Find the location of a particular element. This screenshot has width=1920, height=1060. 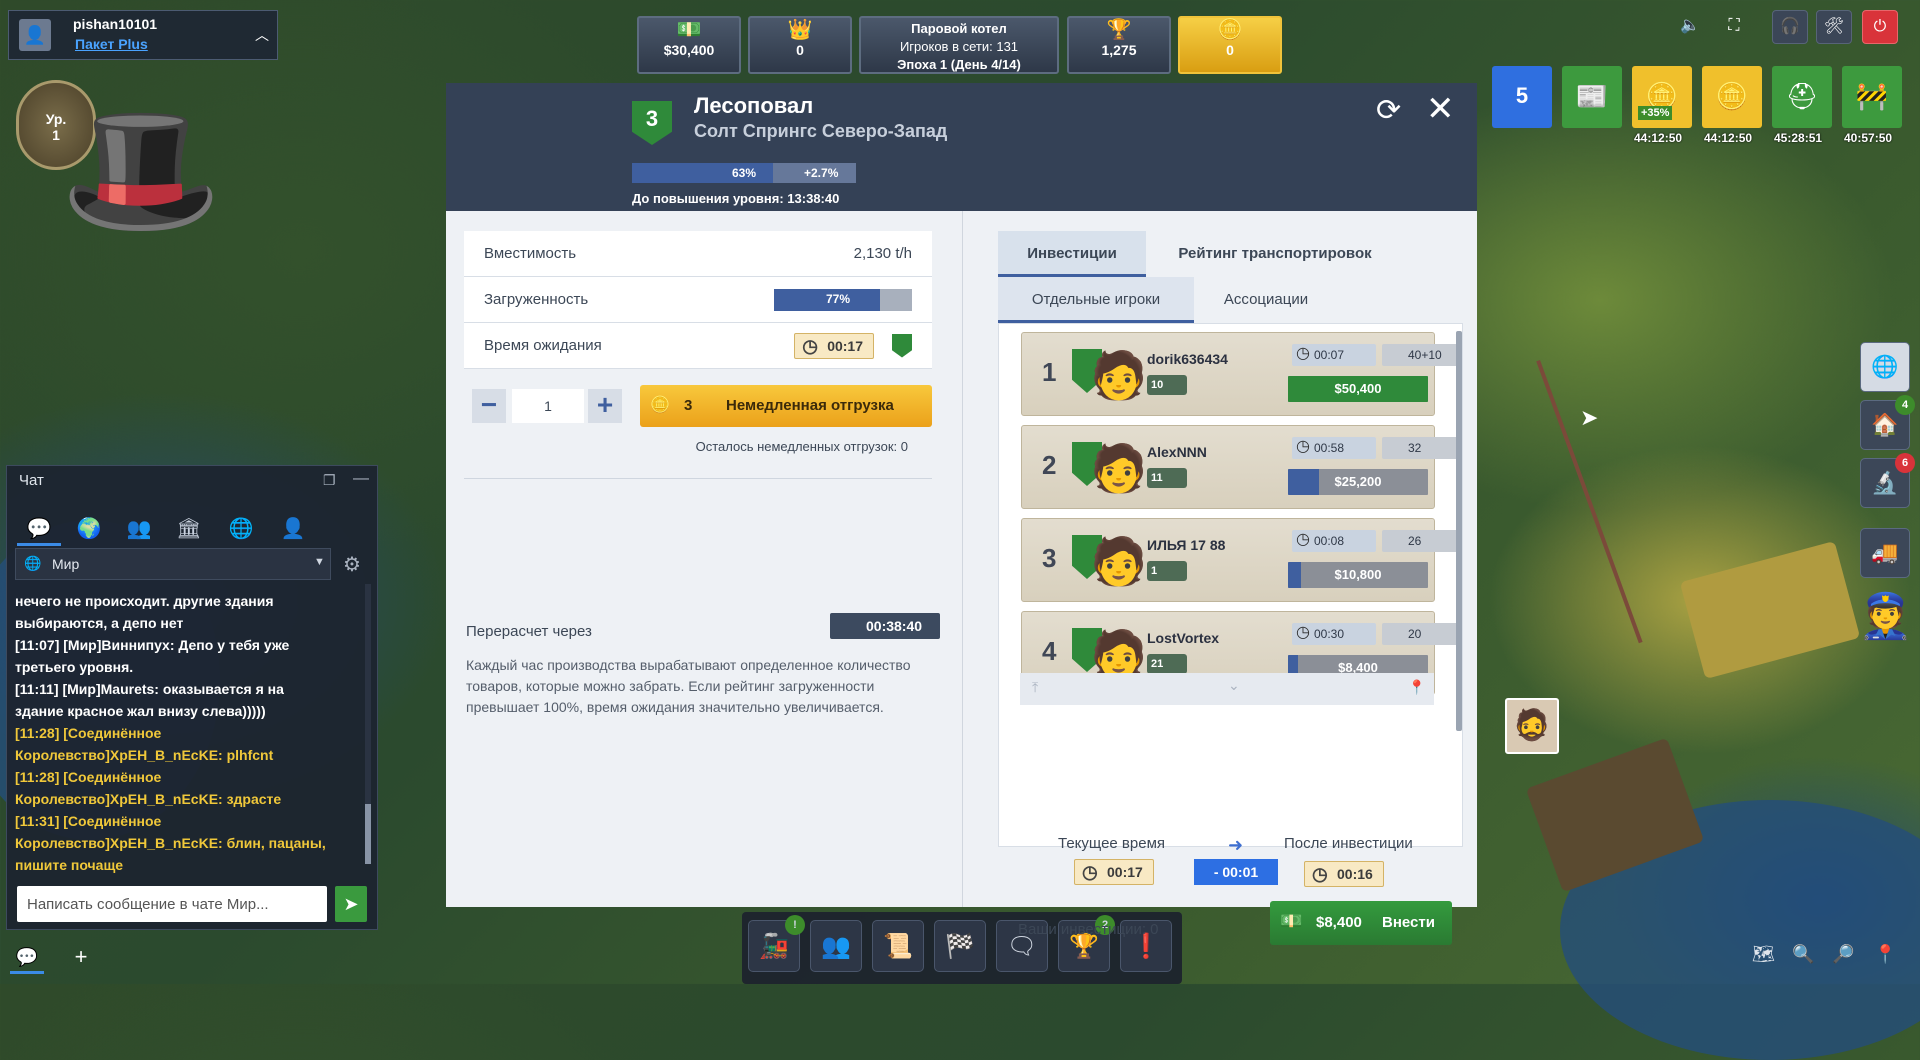

minus-button: − is located at coordinates (489, 406).